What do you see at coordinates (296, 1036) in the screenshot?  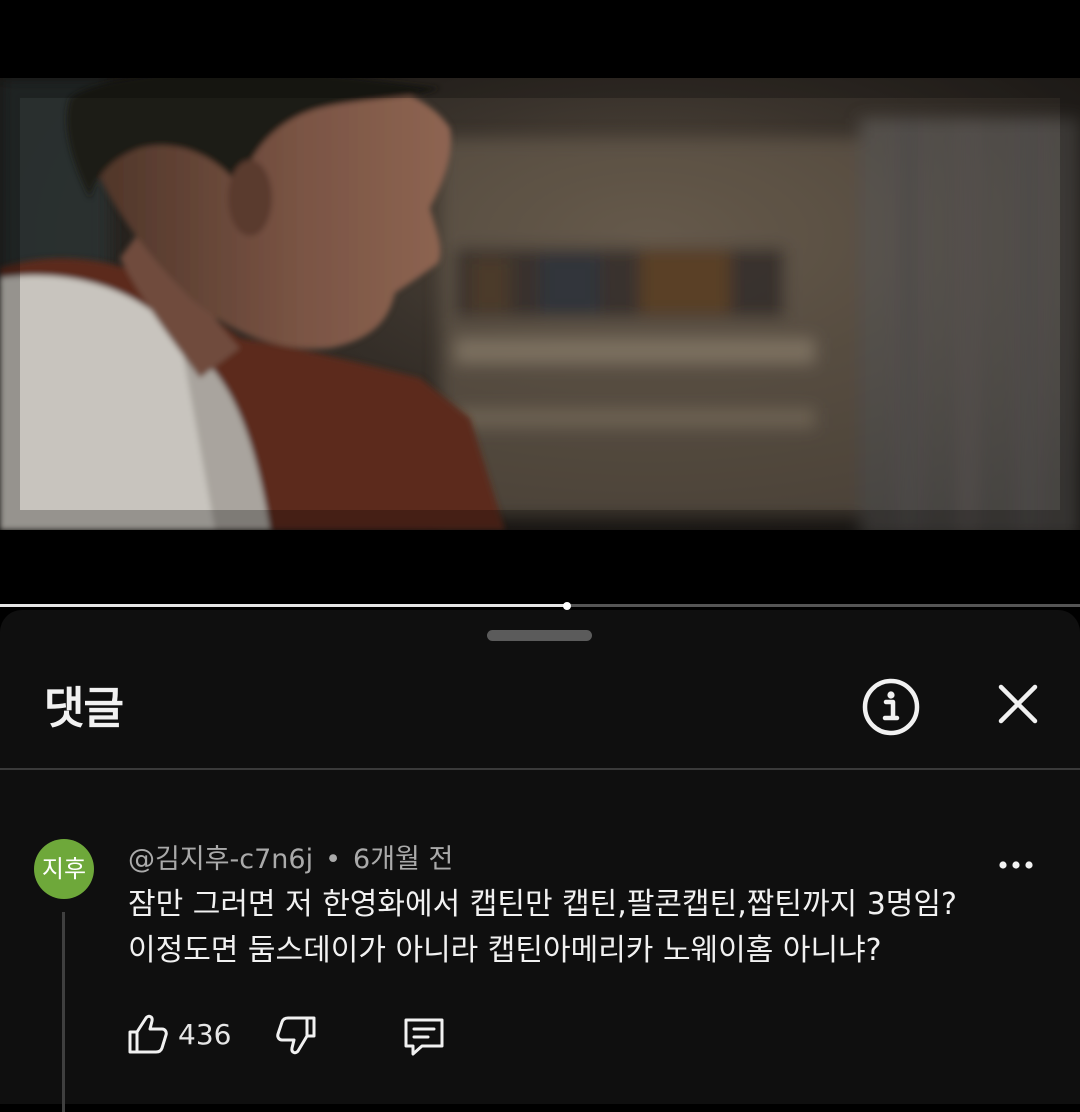 I see `thumbs-down-icon` at bounding box center [296, 1036].